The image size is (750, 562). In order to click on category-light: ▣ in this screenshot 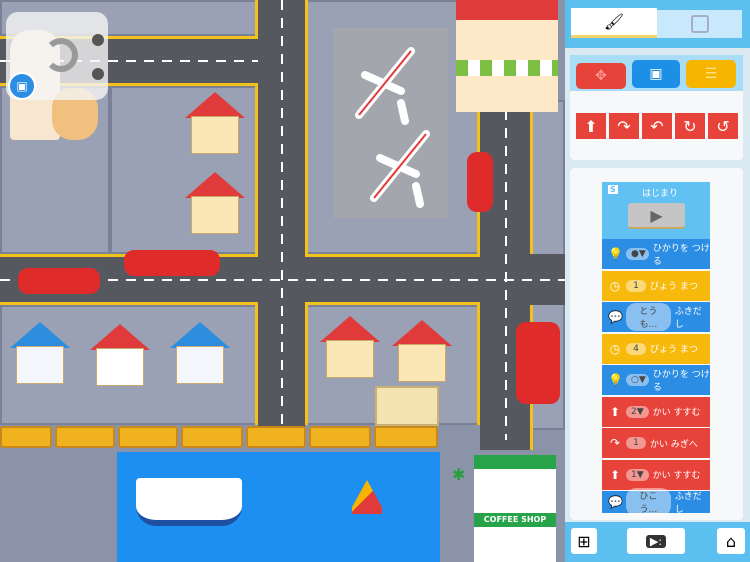, I will do `click(656, 74)`.